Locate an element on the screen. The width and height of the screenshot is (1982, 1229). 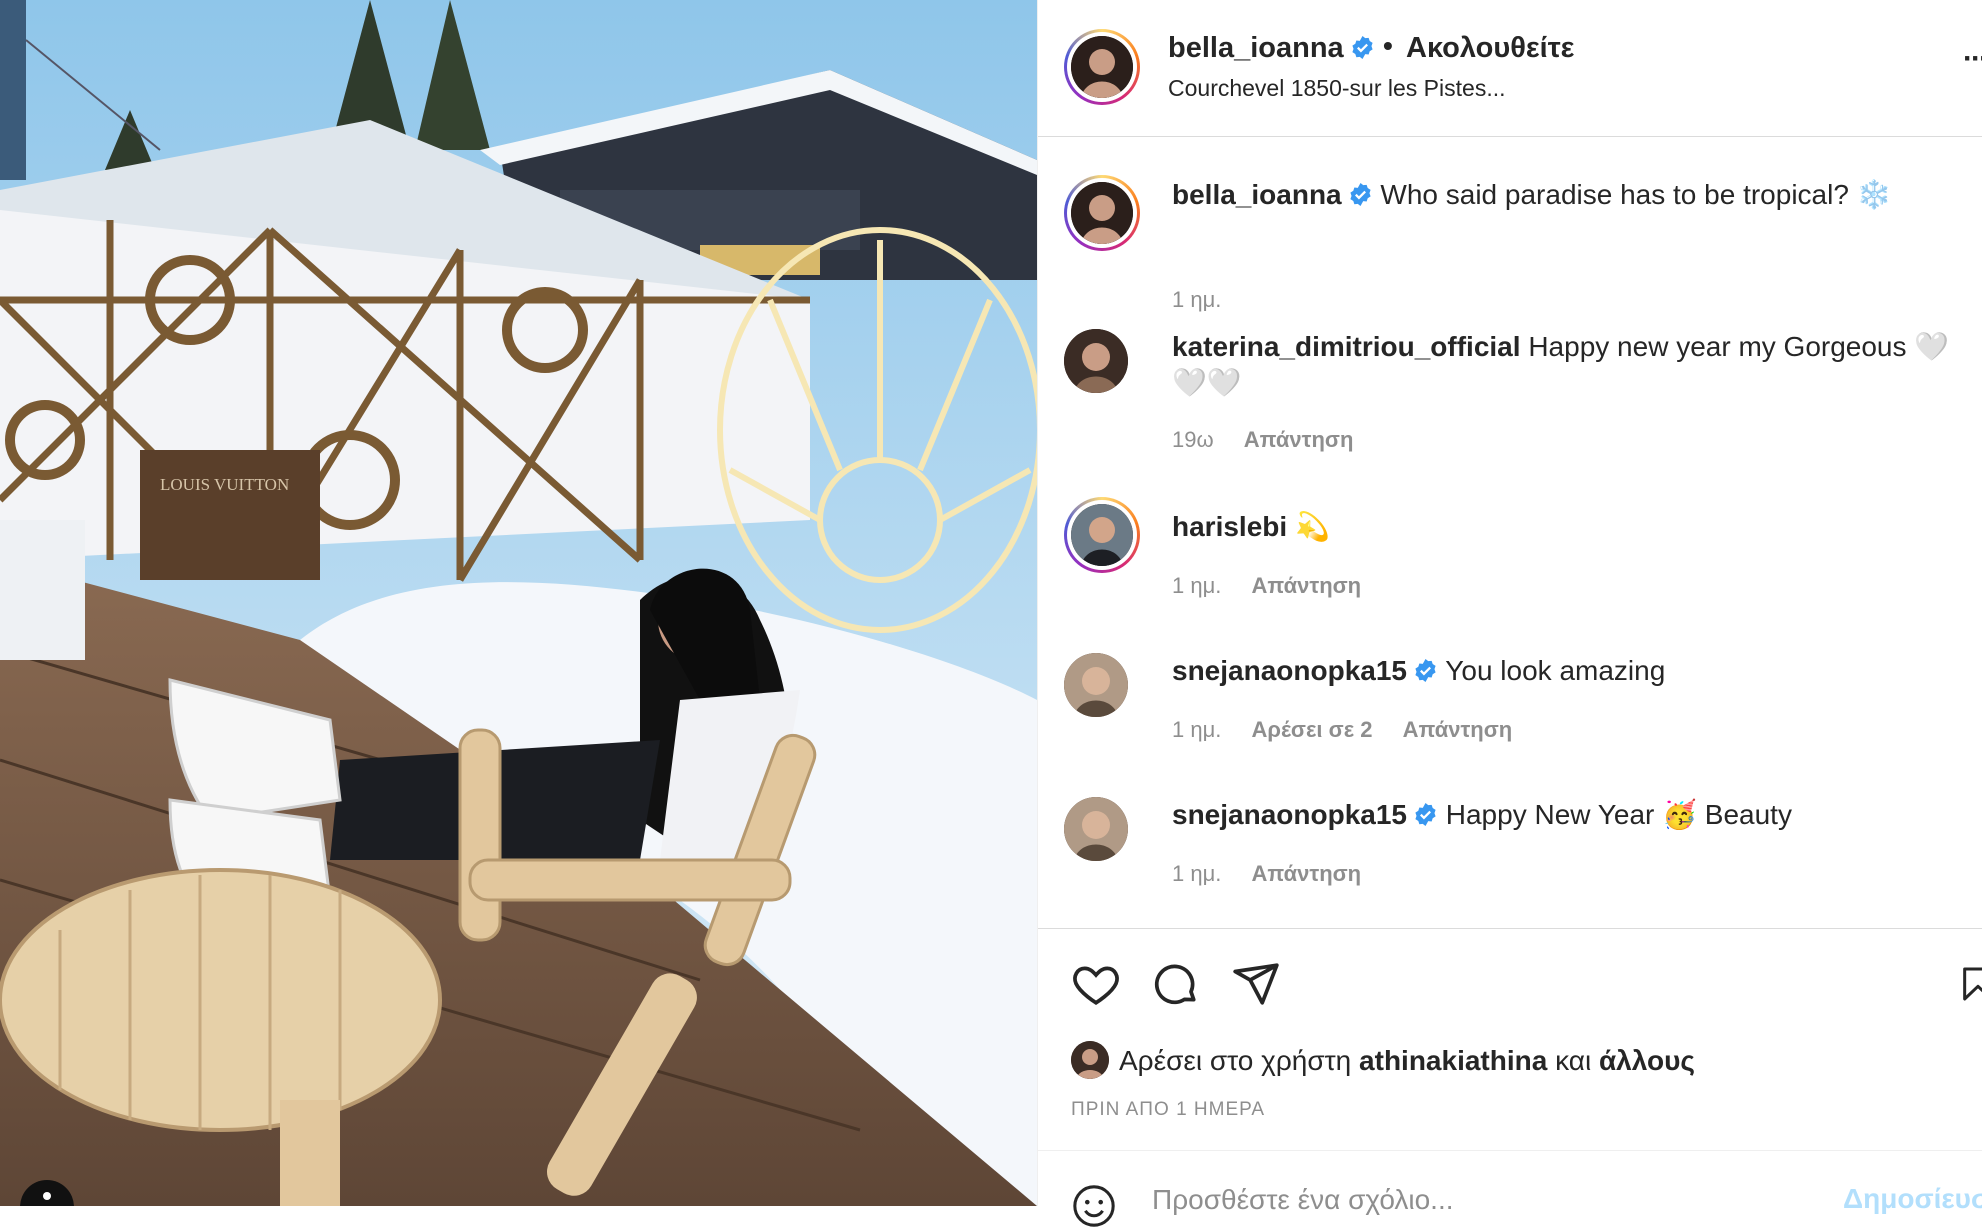
likes-others-link: άλλους is located at coordinates (1647, 1060).